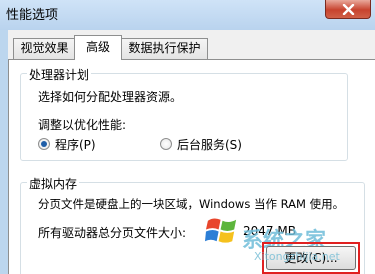  What do you see at coordinates (53, 183) in the screenshot?
I see `virtual-memory-heading: 虚拟内存` at bounding box center [53, 183].